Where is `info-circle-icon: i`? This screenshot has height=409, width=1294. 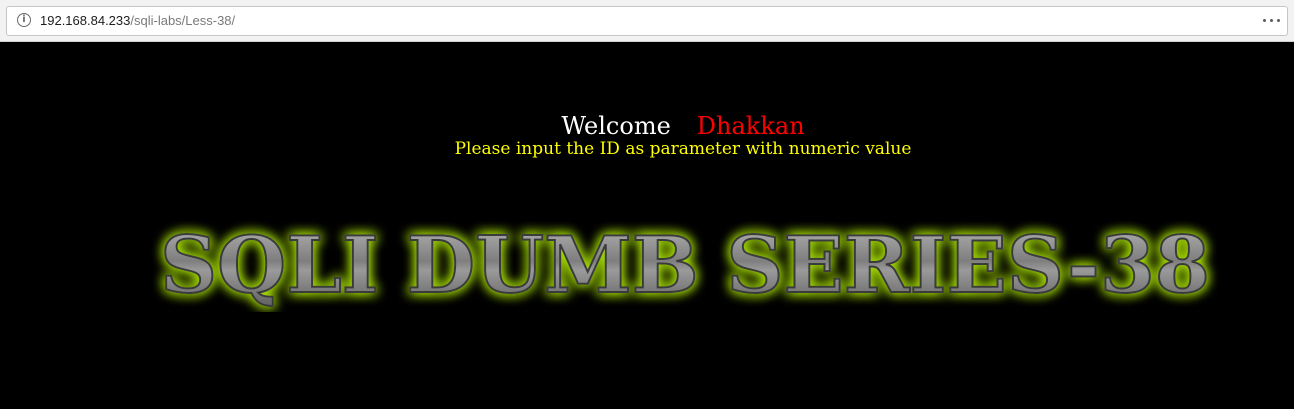
info-circle-icon: i is located at coordinates (24, 20).